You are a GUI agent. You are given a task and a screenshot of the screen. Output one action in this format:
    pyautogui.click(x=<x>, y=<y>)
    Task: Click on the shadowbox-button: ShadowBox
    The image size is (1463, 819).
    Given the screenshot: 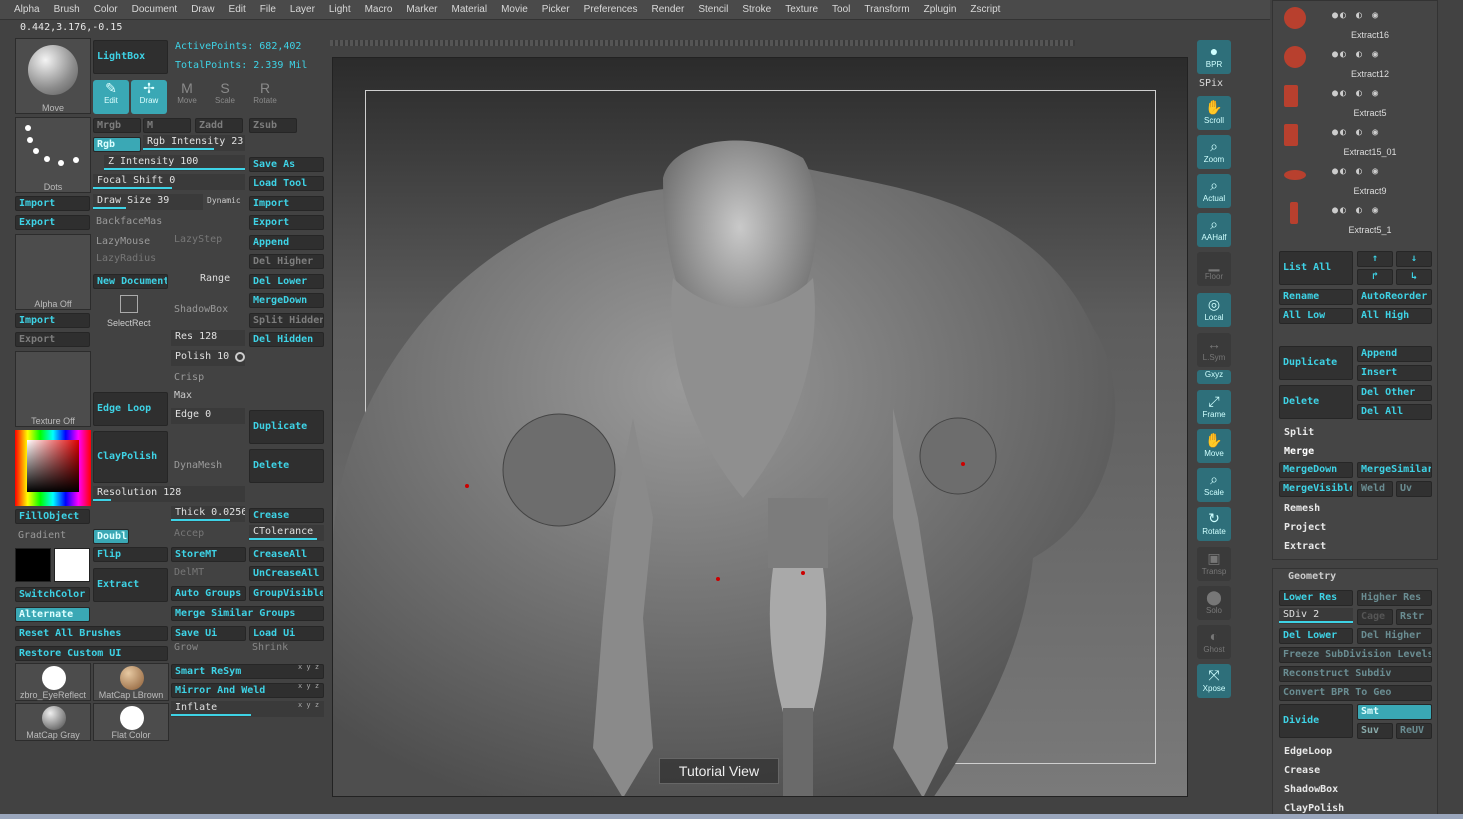 What is the action you would take?
    pyautogui.click(x=201, y=309)
    